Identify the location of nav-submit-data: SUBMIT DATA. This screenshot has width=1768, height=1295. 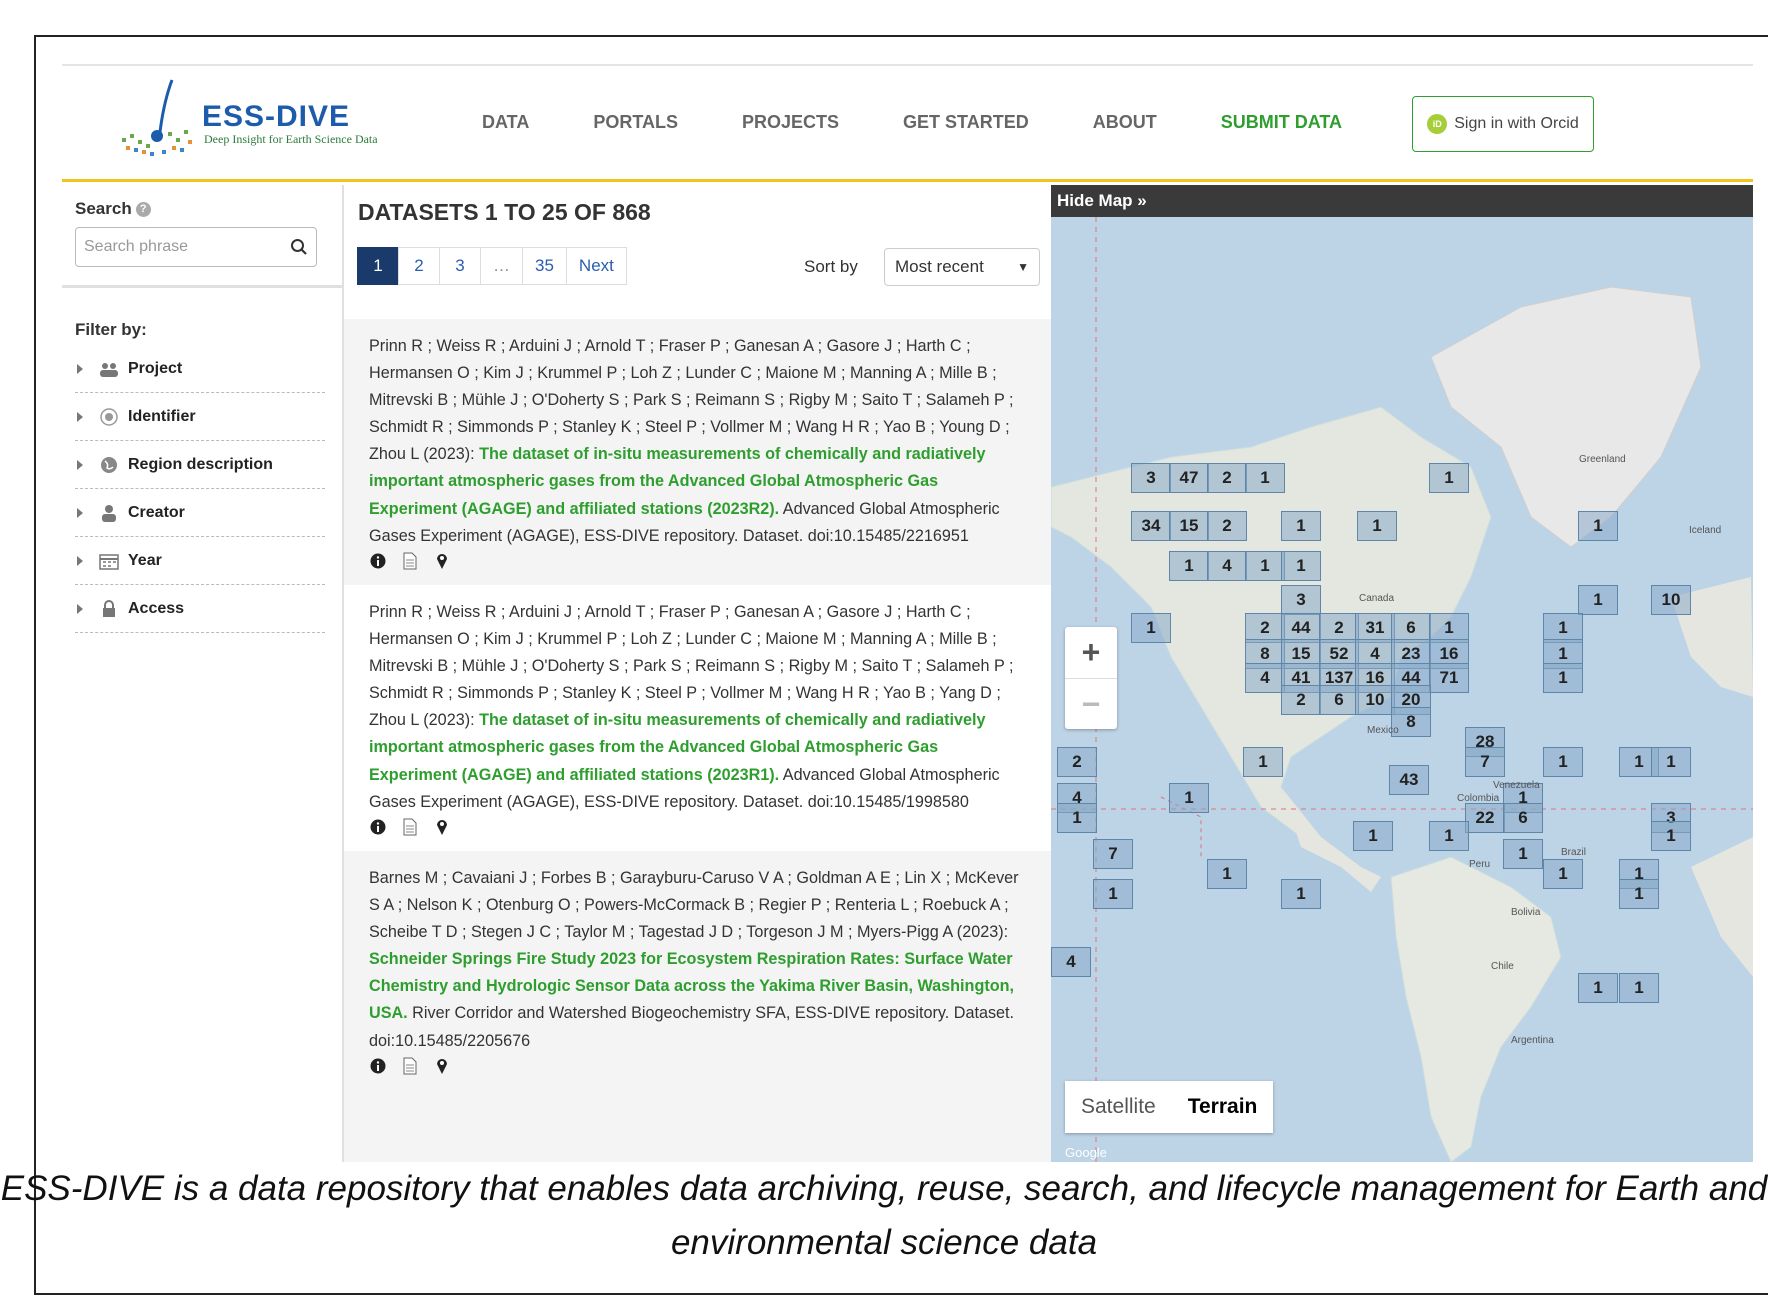
(1281, 122).